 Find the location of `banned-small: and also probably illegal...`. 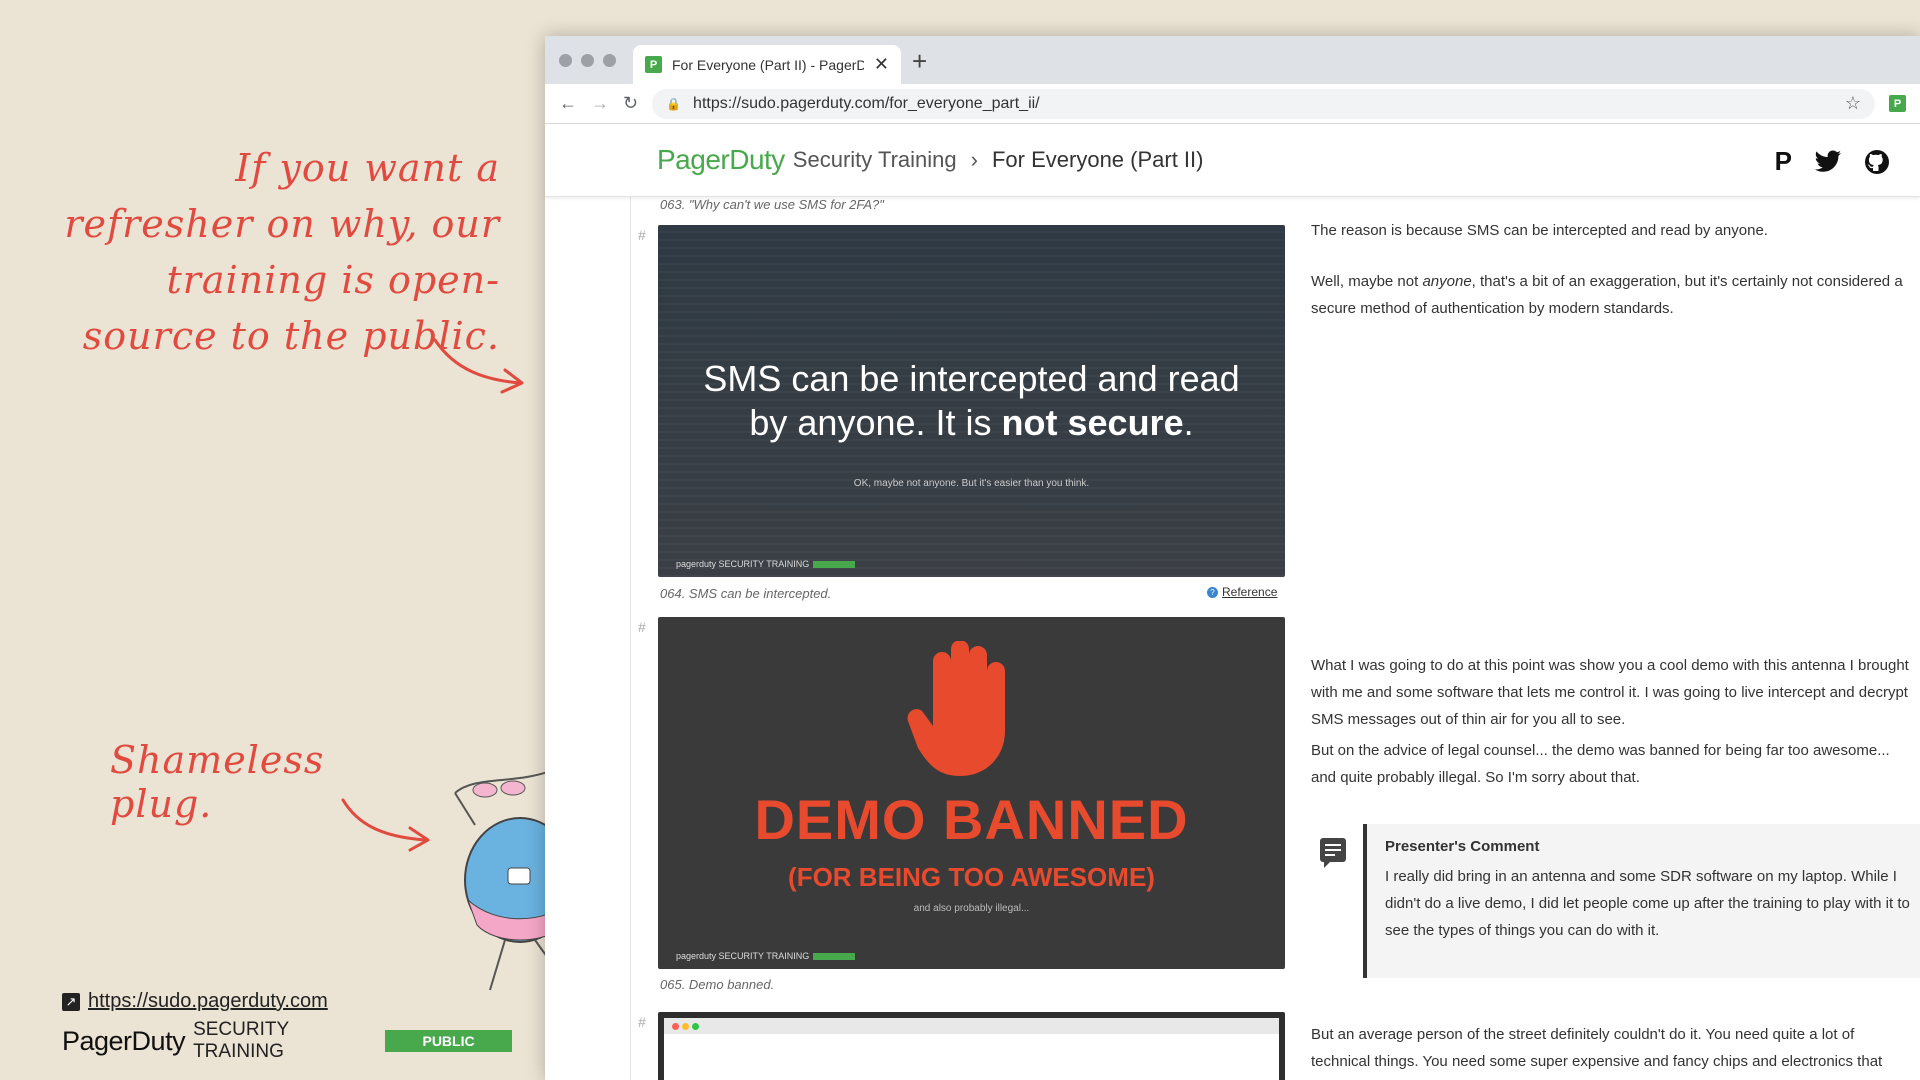

banned-small: and also probably illegal... is located at coordinates (971, 908).